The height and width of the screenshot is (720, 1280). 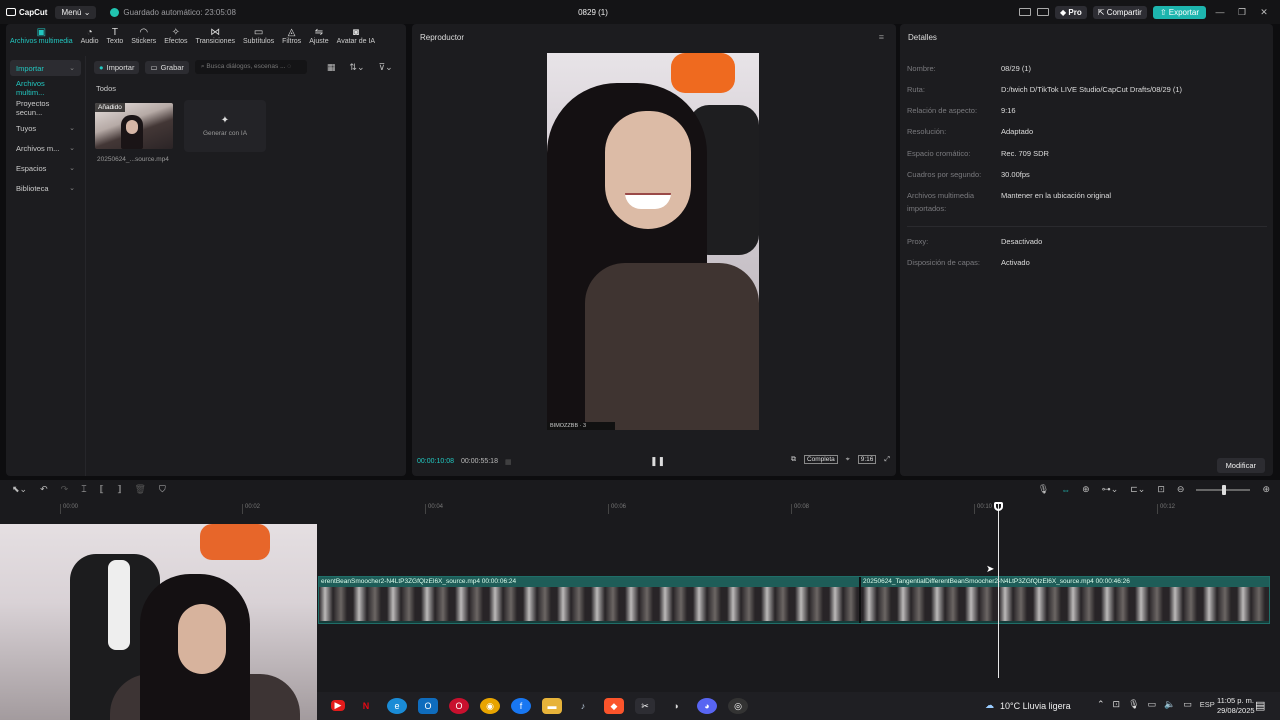 I want to click on snap-icon: ⊏⌄, so click(x=1137, y=489).